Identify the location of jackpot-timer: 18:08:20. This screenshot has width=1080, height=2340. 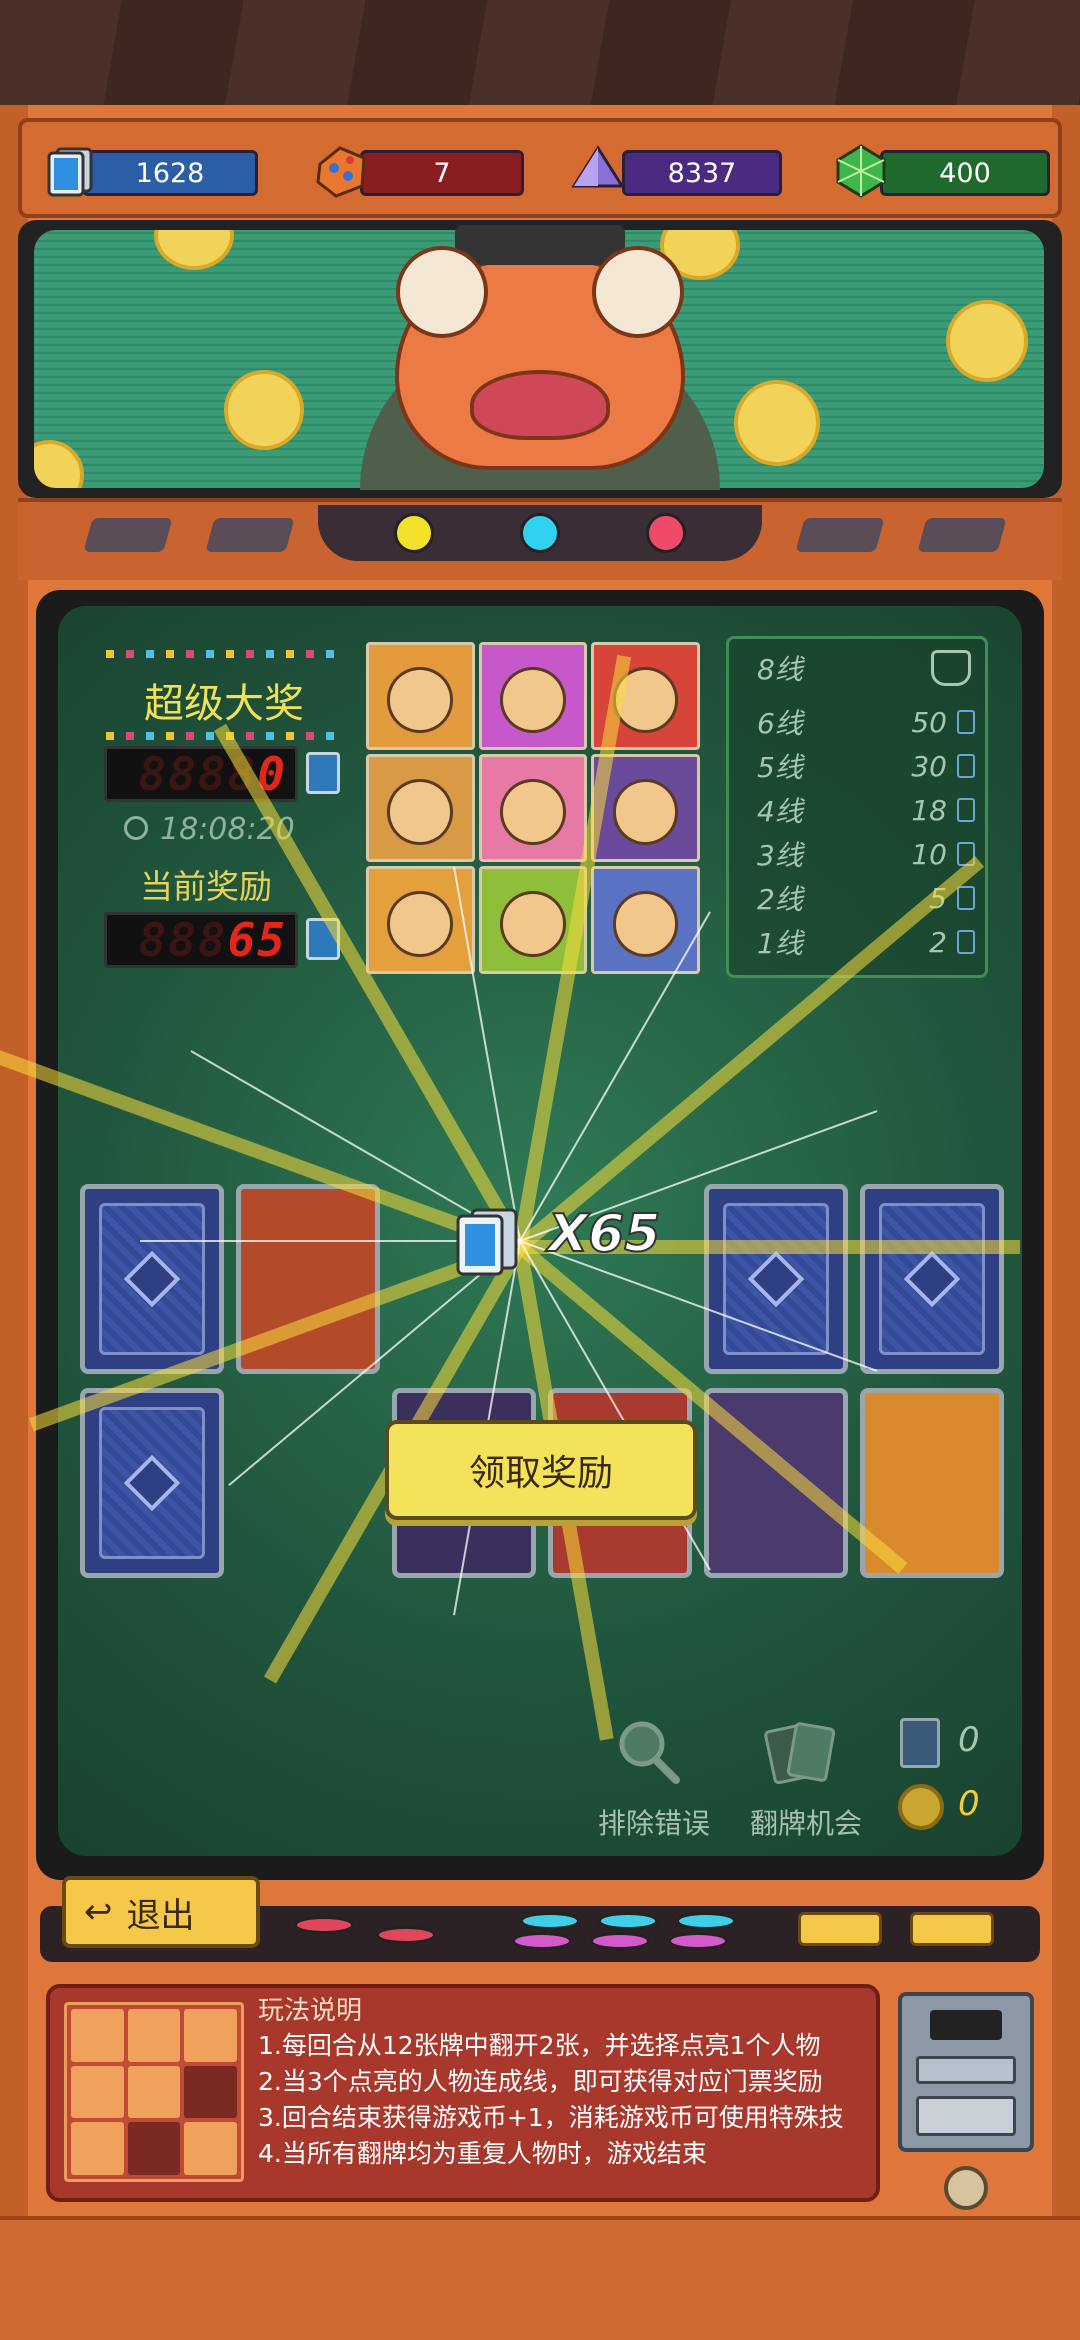
(227, 829).